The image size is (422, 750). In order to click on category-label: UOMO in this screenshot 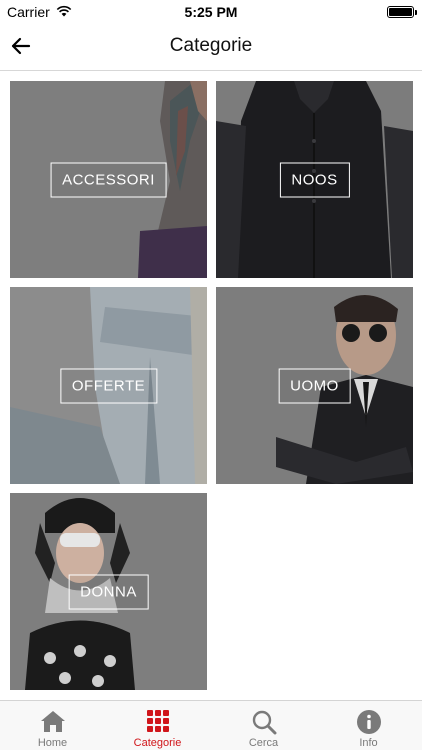, I will do `click(314, 385)`.